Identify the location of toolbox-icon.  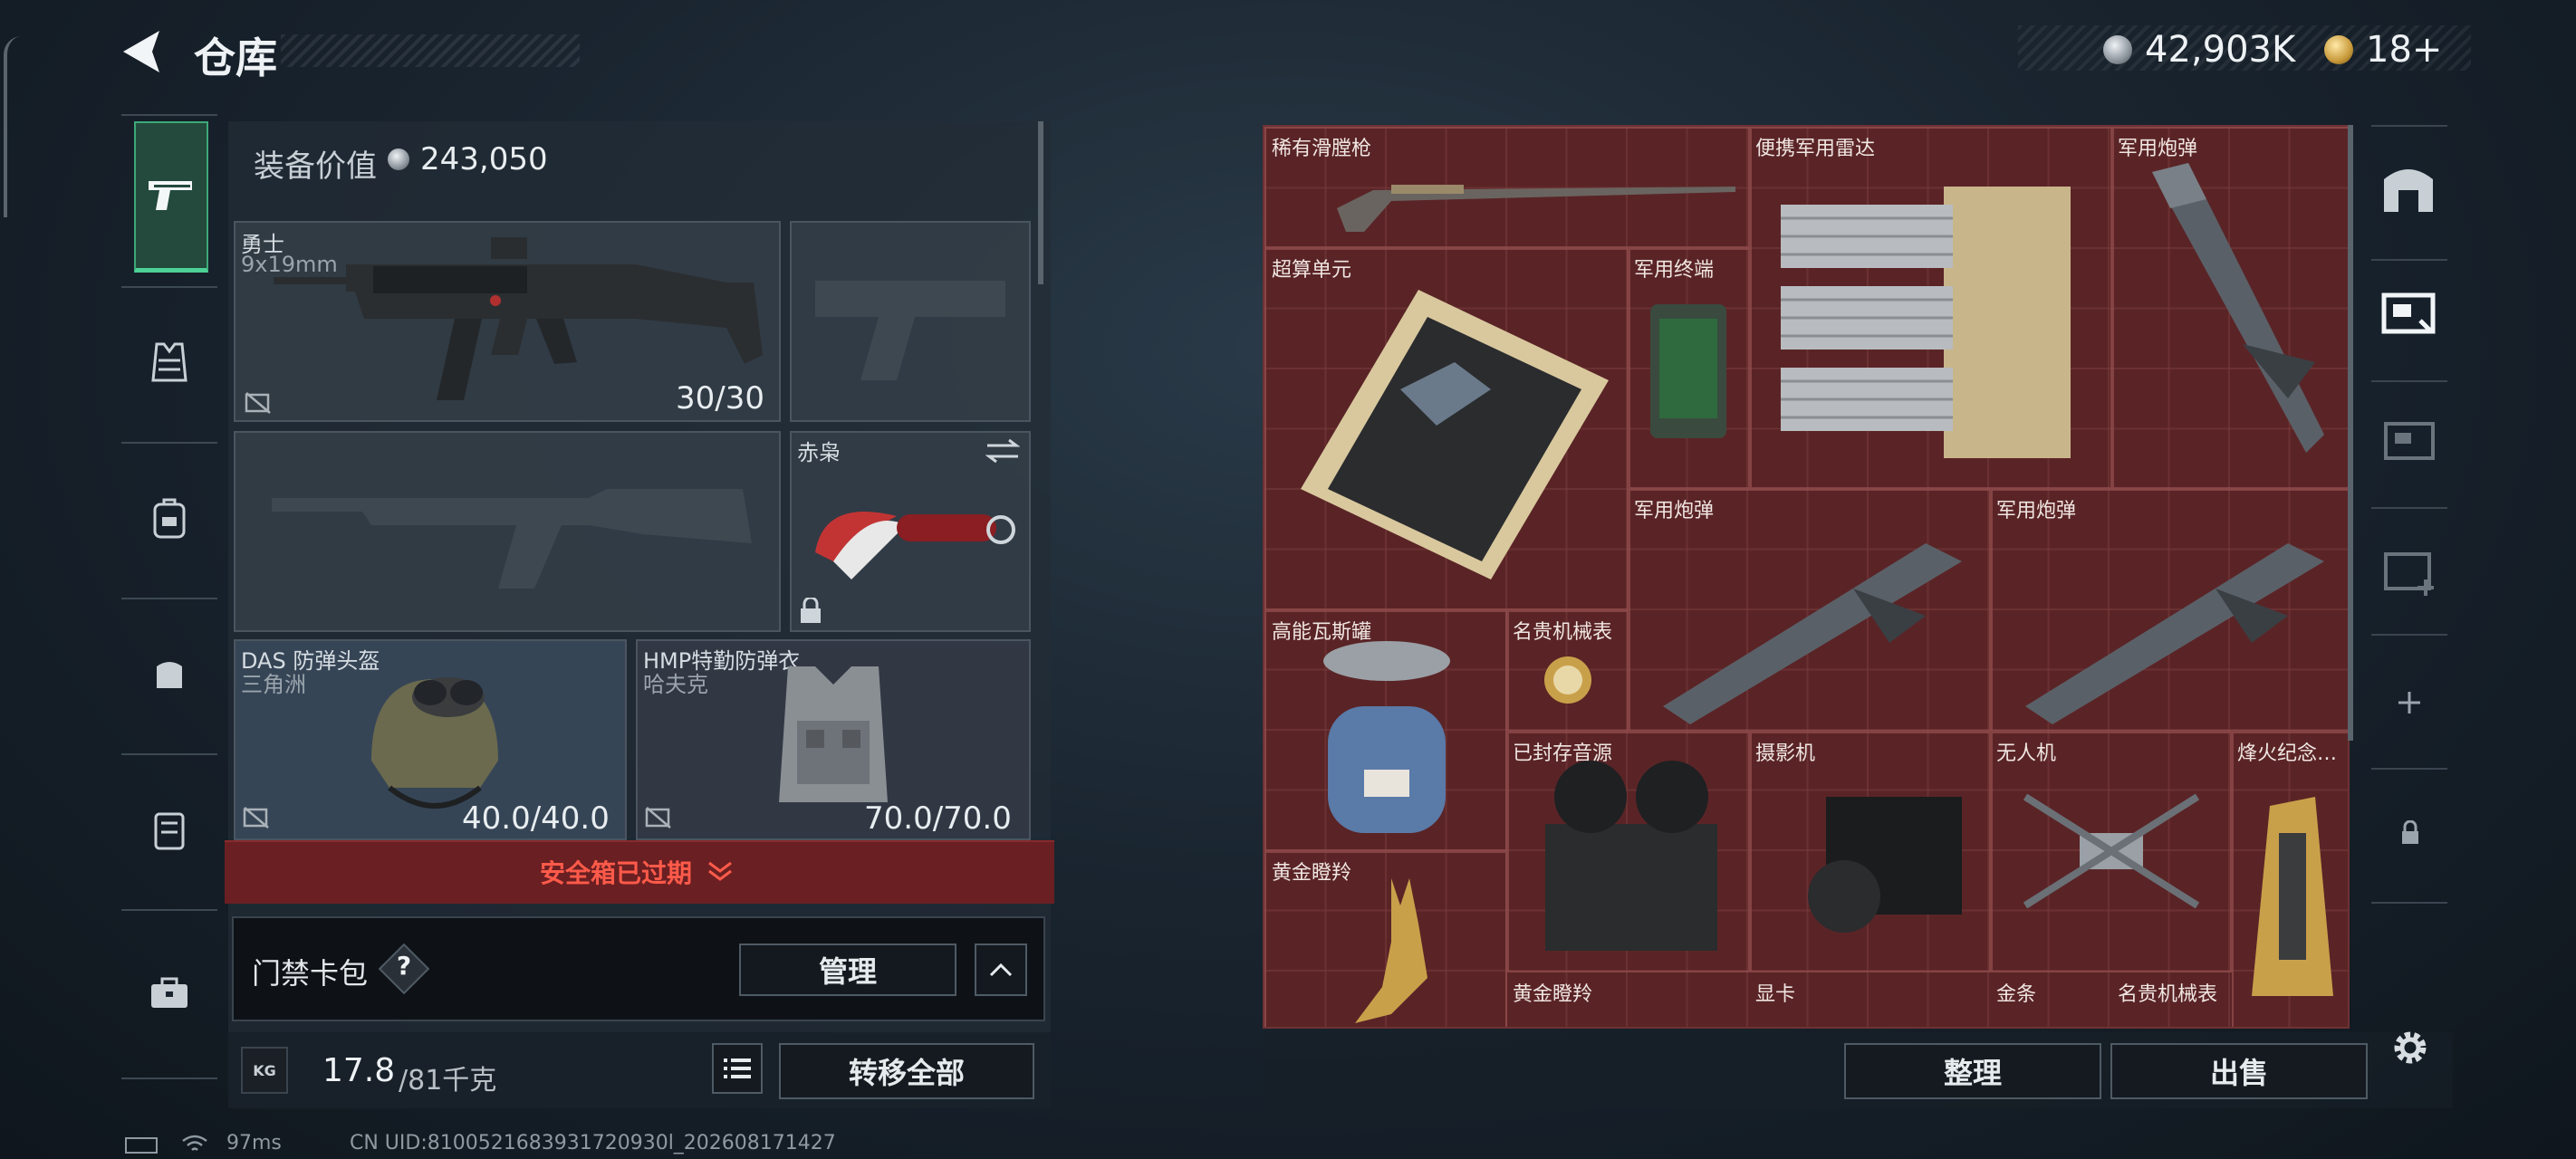
(169, 993).